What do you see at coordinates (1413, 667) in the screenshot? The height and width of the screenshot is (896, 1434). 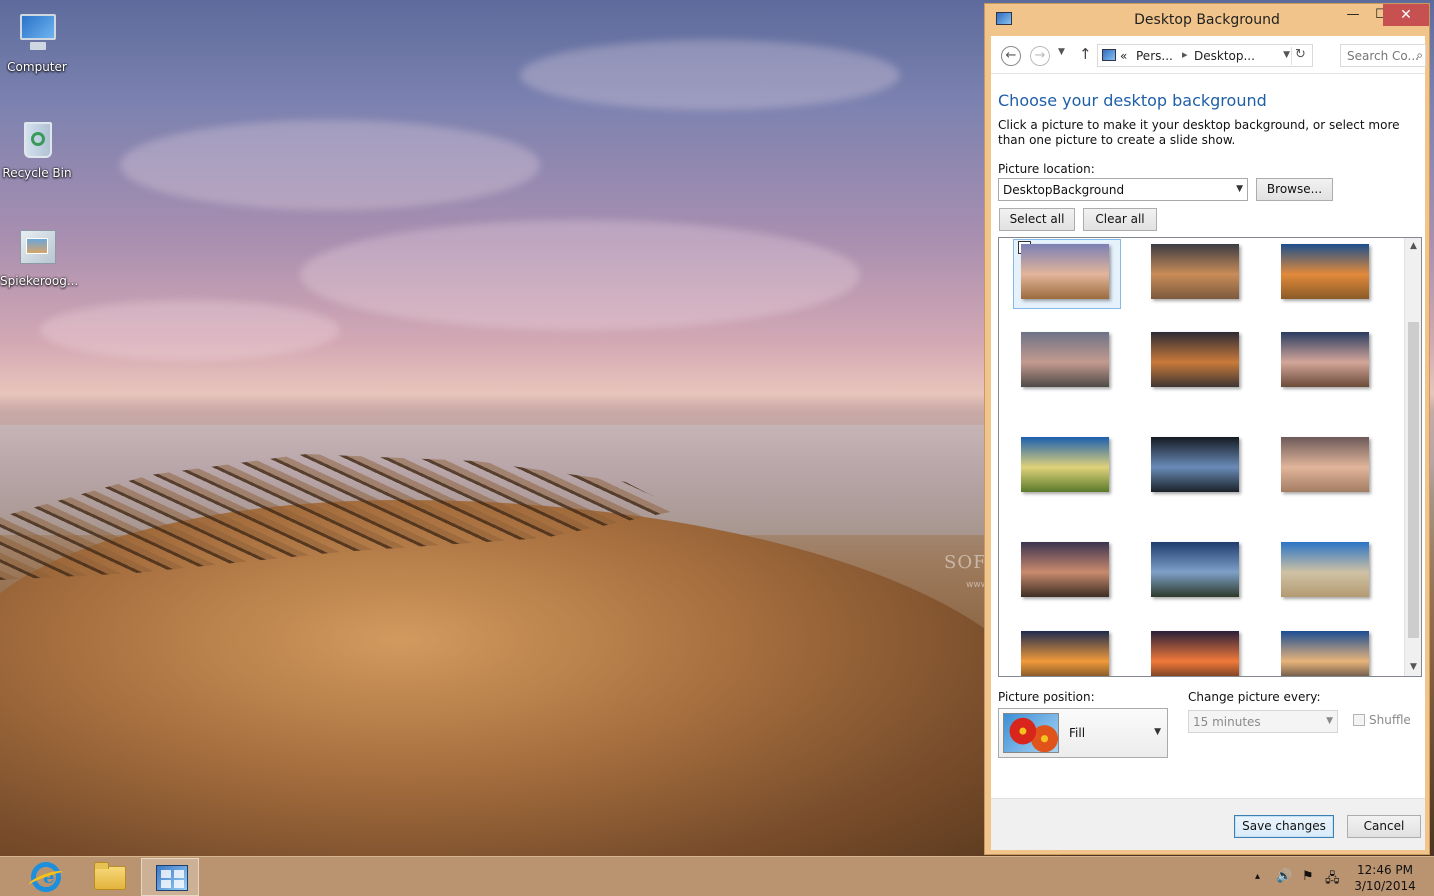 I see `scroll-down-icon: ▼` at bounding box center [1413, 667].